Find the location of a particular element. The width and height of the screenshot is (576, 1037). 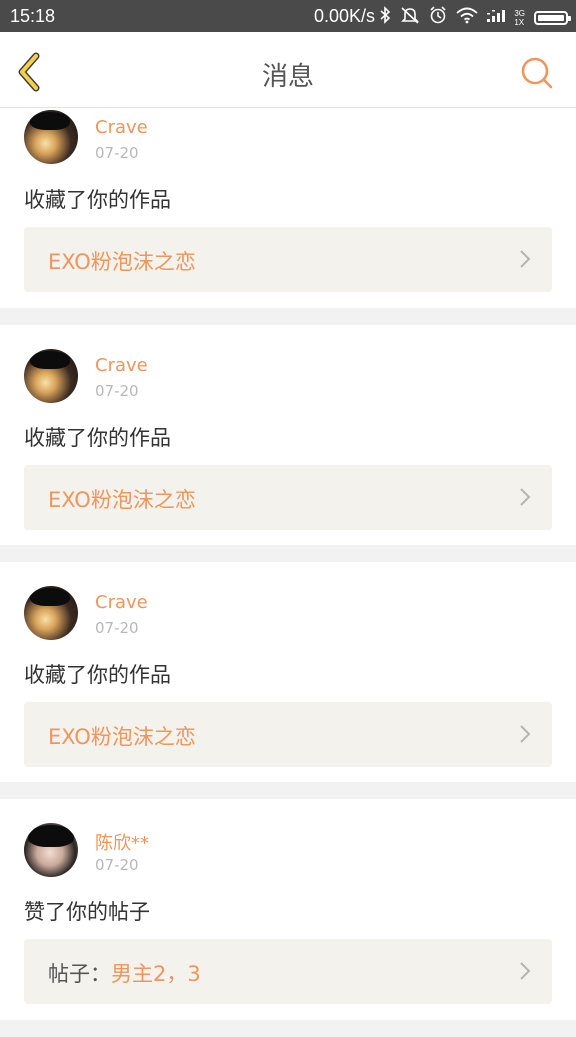

wifi-icon is located at coordinates (467, 18).